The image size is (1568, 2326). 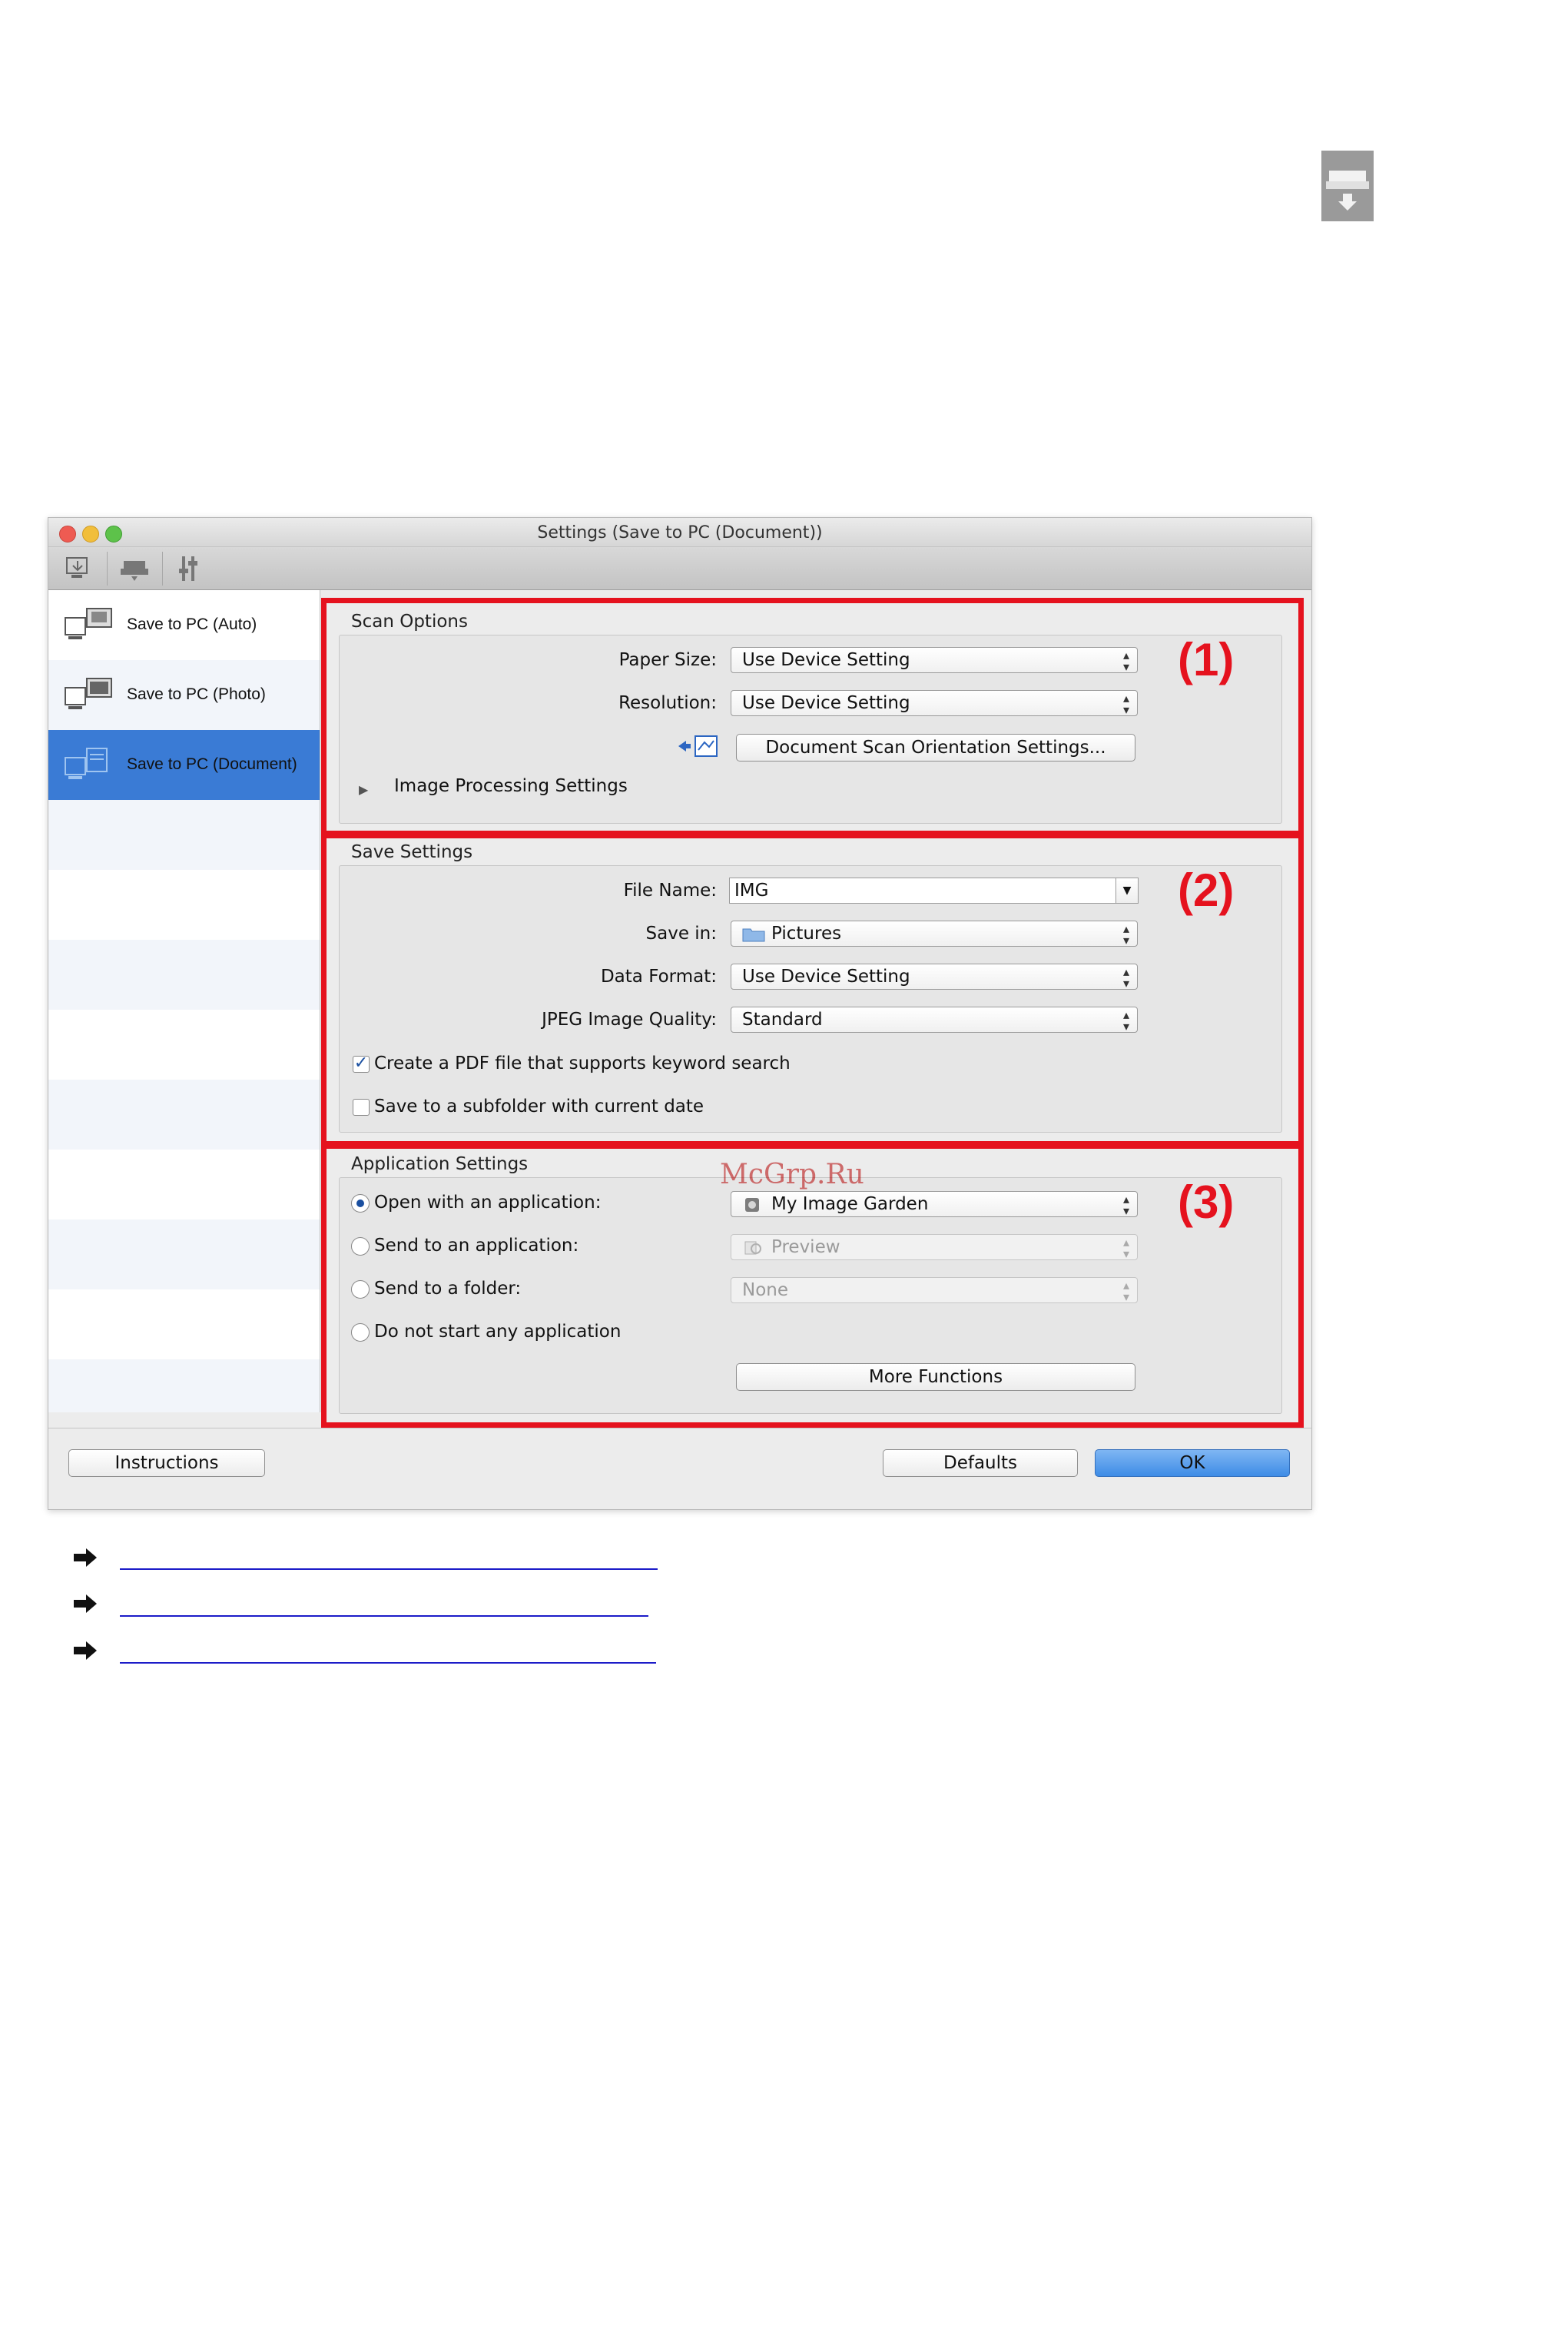 I want to click on send-to-folder-value: None, so click(x=765, y=1290).